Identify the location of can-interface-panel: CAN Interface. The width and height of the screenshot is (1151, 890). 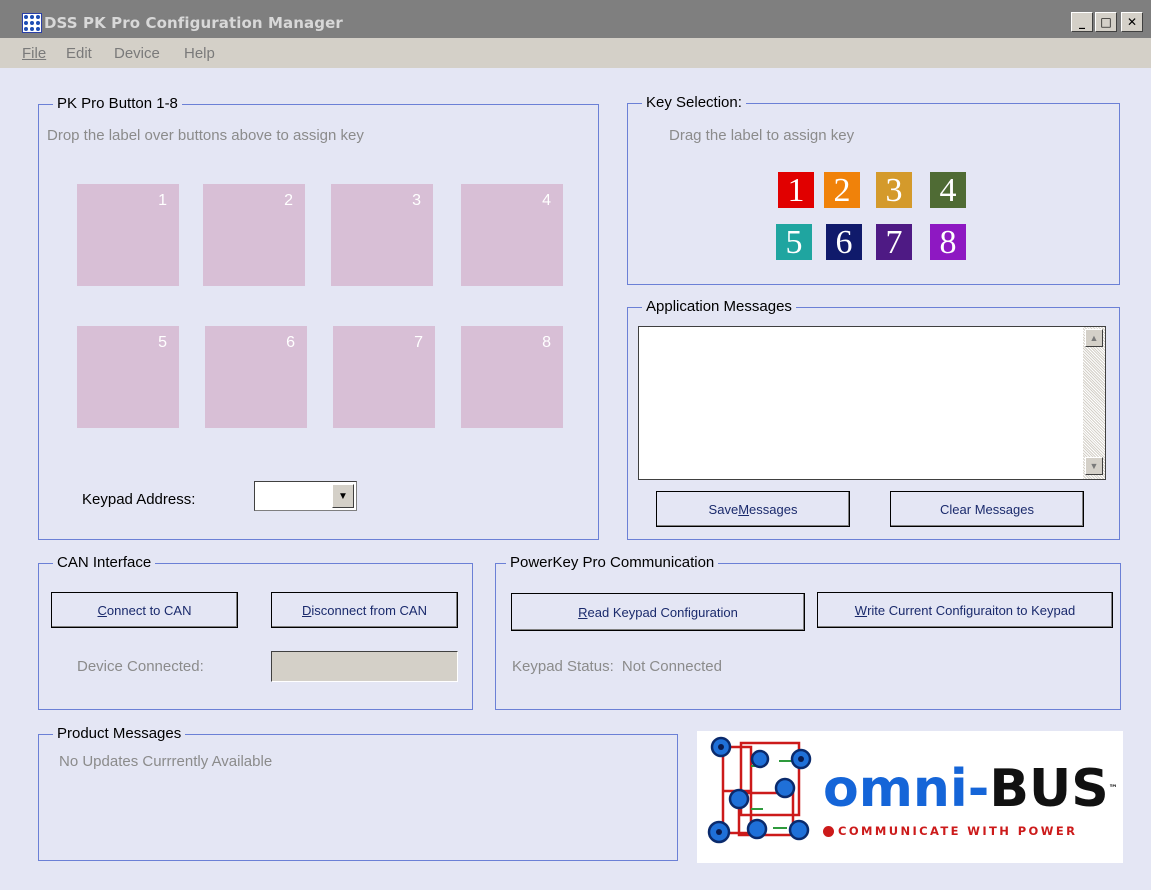
(255, 632).